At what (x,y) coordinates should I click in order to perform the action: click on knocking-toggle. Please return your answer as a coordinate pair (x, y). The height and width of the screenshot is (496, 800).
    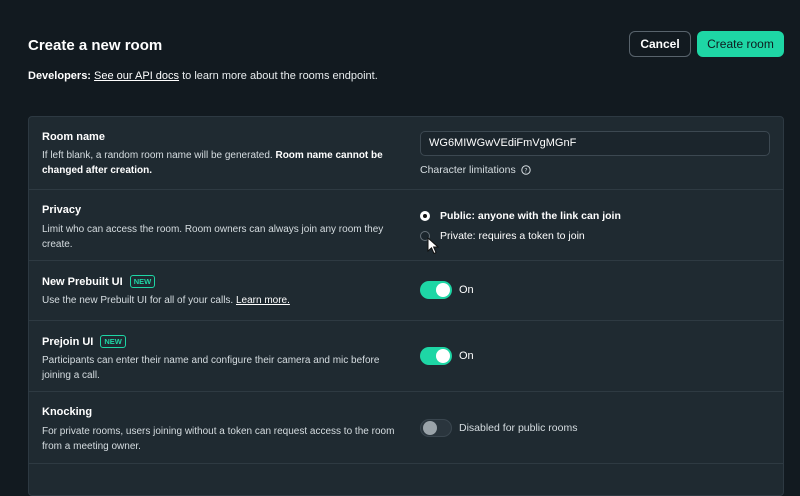
    Looking at the image, I should click on (436, 428).